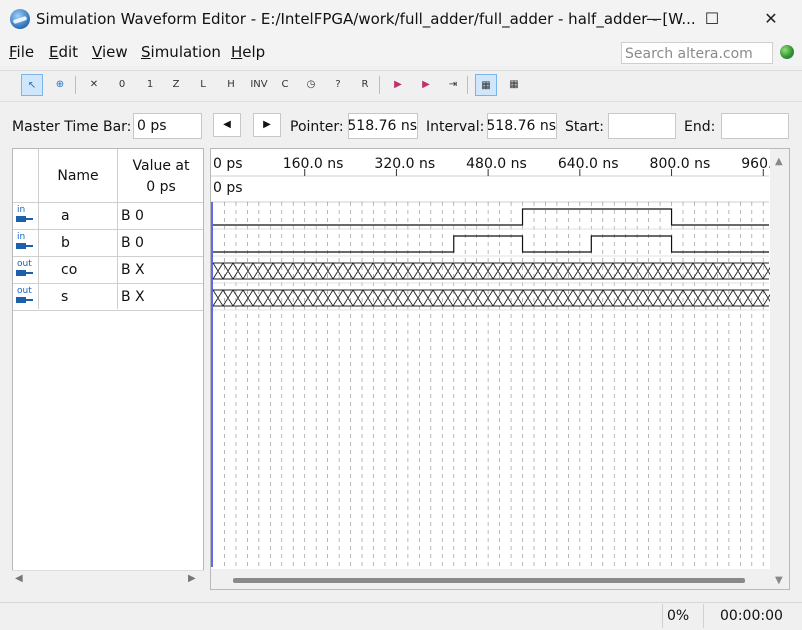 The height and width of the screenshot is (630, 802). Describe the element at coordinates (122, 85) in the screenshot. I see `forcing-low-icon: 0` at that location.